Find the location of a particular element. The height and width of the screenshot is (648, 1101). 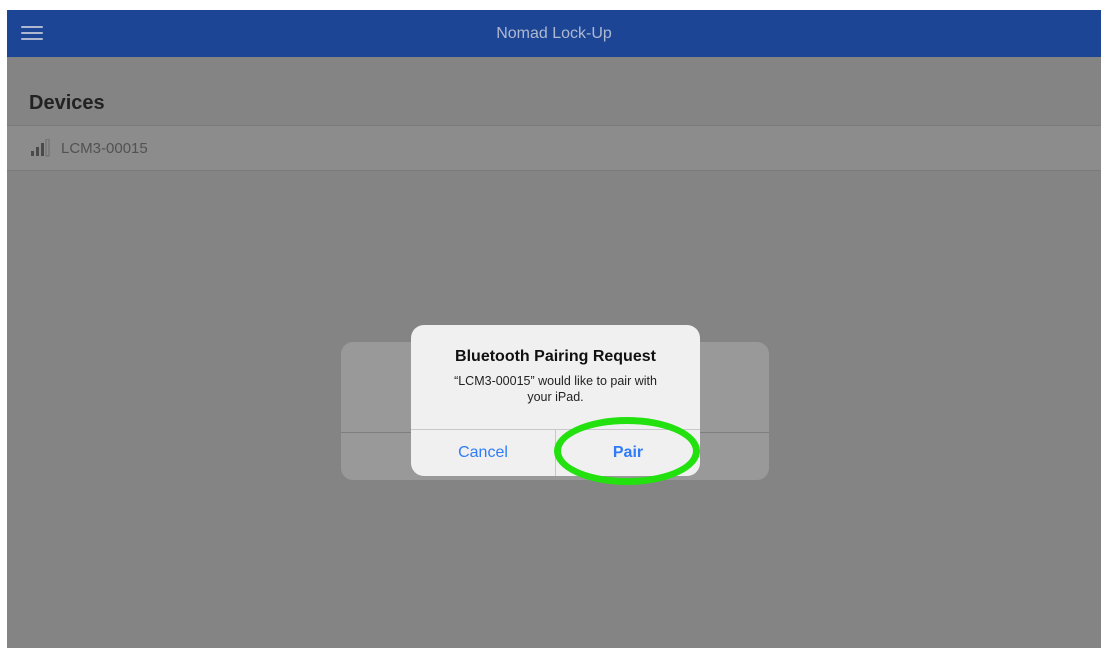

device-name: LCM3-00015 is located at coordinates (104, 148).